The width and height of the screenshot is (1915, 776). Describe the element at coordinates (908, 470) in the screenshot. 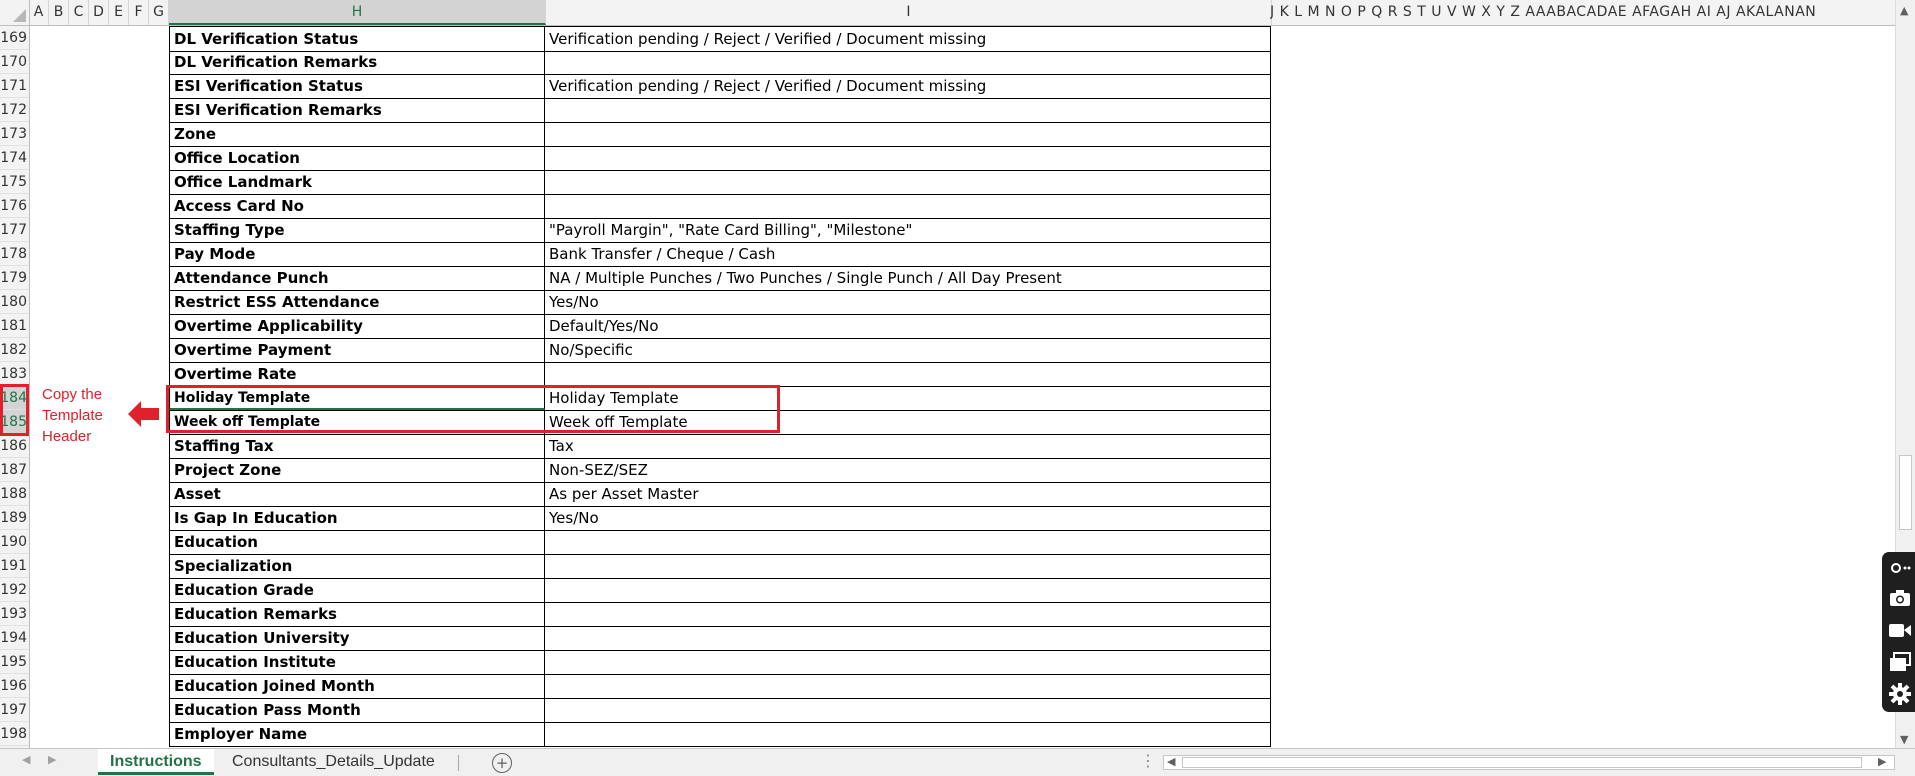

I see `field-value-cell: Non-SEZ/SEZ` at that location.